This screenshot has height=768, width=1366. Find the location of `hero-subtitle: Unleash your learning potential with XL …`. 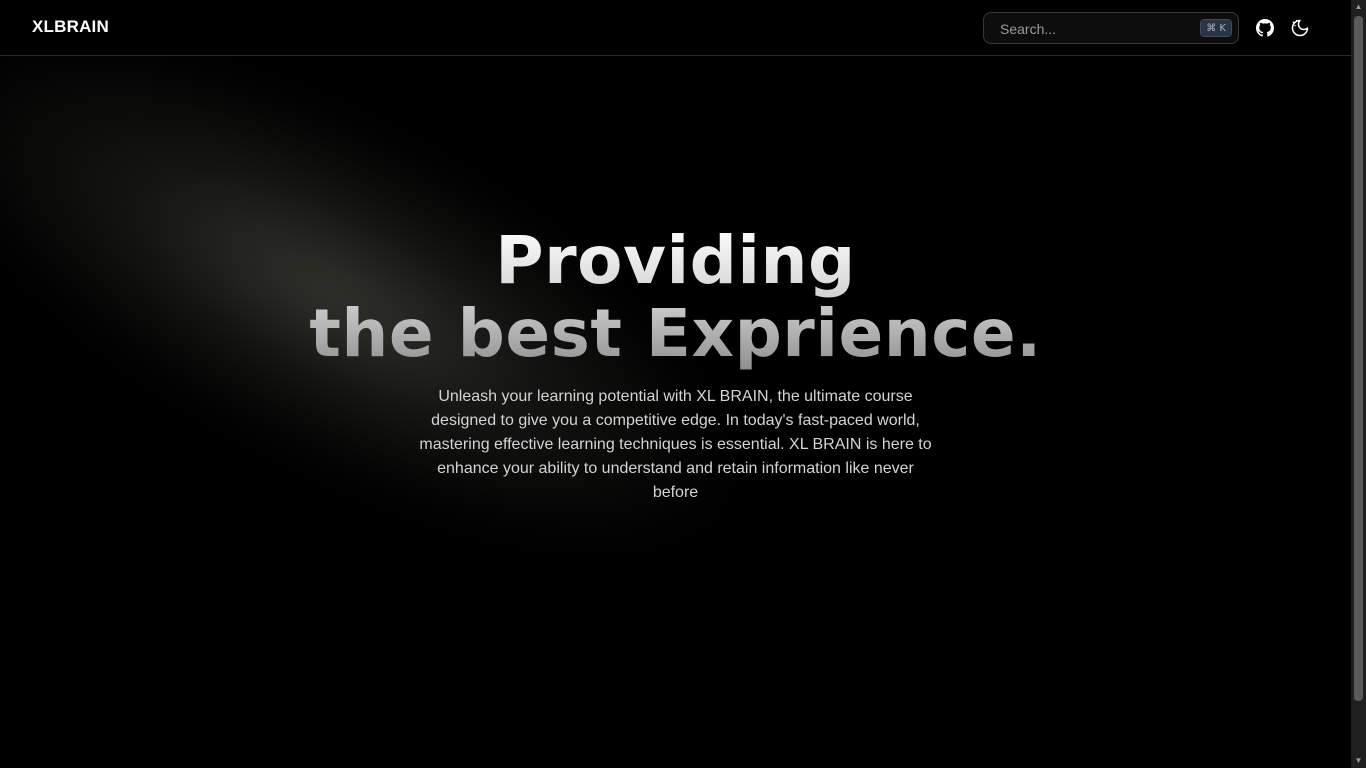

hero-subtitle: Unleash your learning potential with XL … is located at coordinates (675, 444).